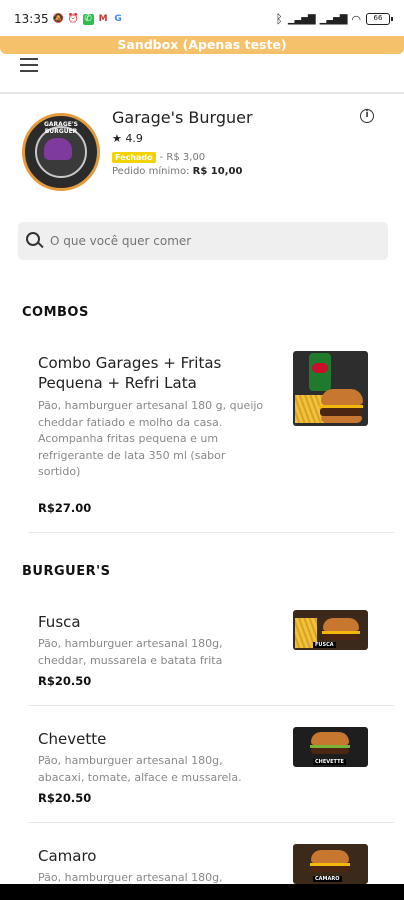 The image size is (404, 900). What do you see at coordinates (117, 138) in the screenshot?
I see `star-icon: ★` at bounding box center [117, 138].